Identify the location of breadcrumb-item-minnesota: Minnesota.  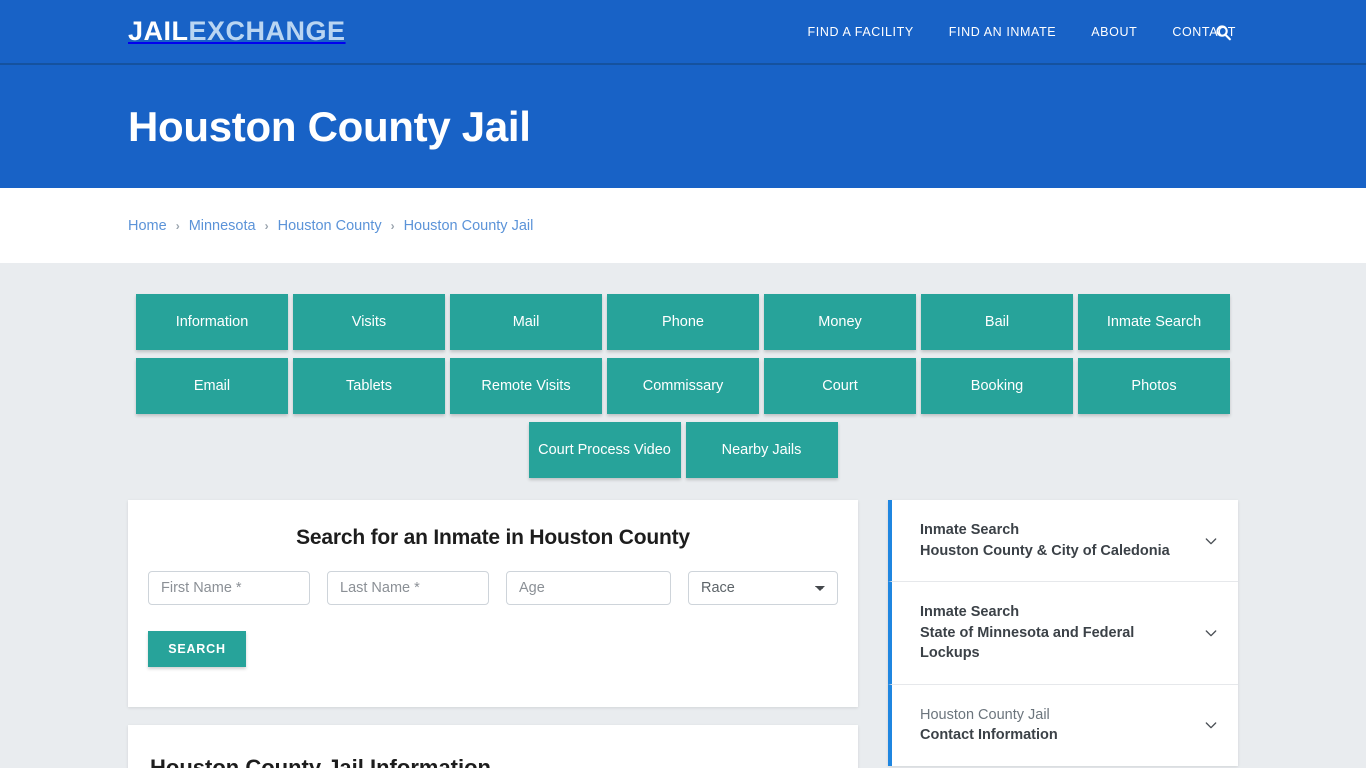
(222, 226).